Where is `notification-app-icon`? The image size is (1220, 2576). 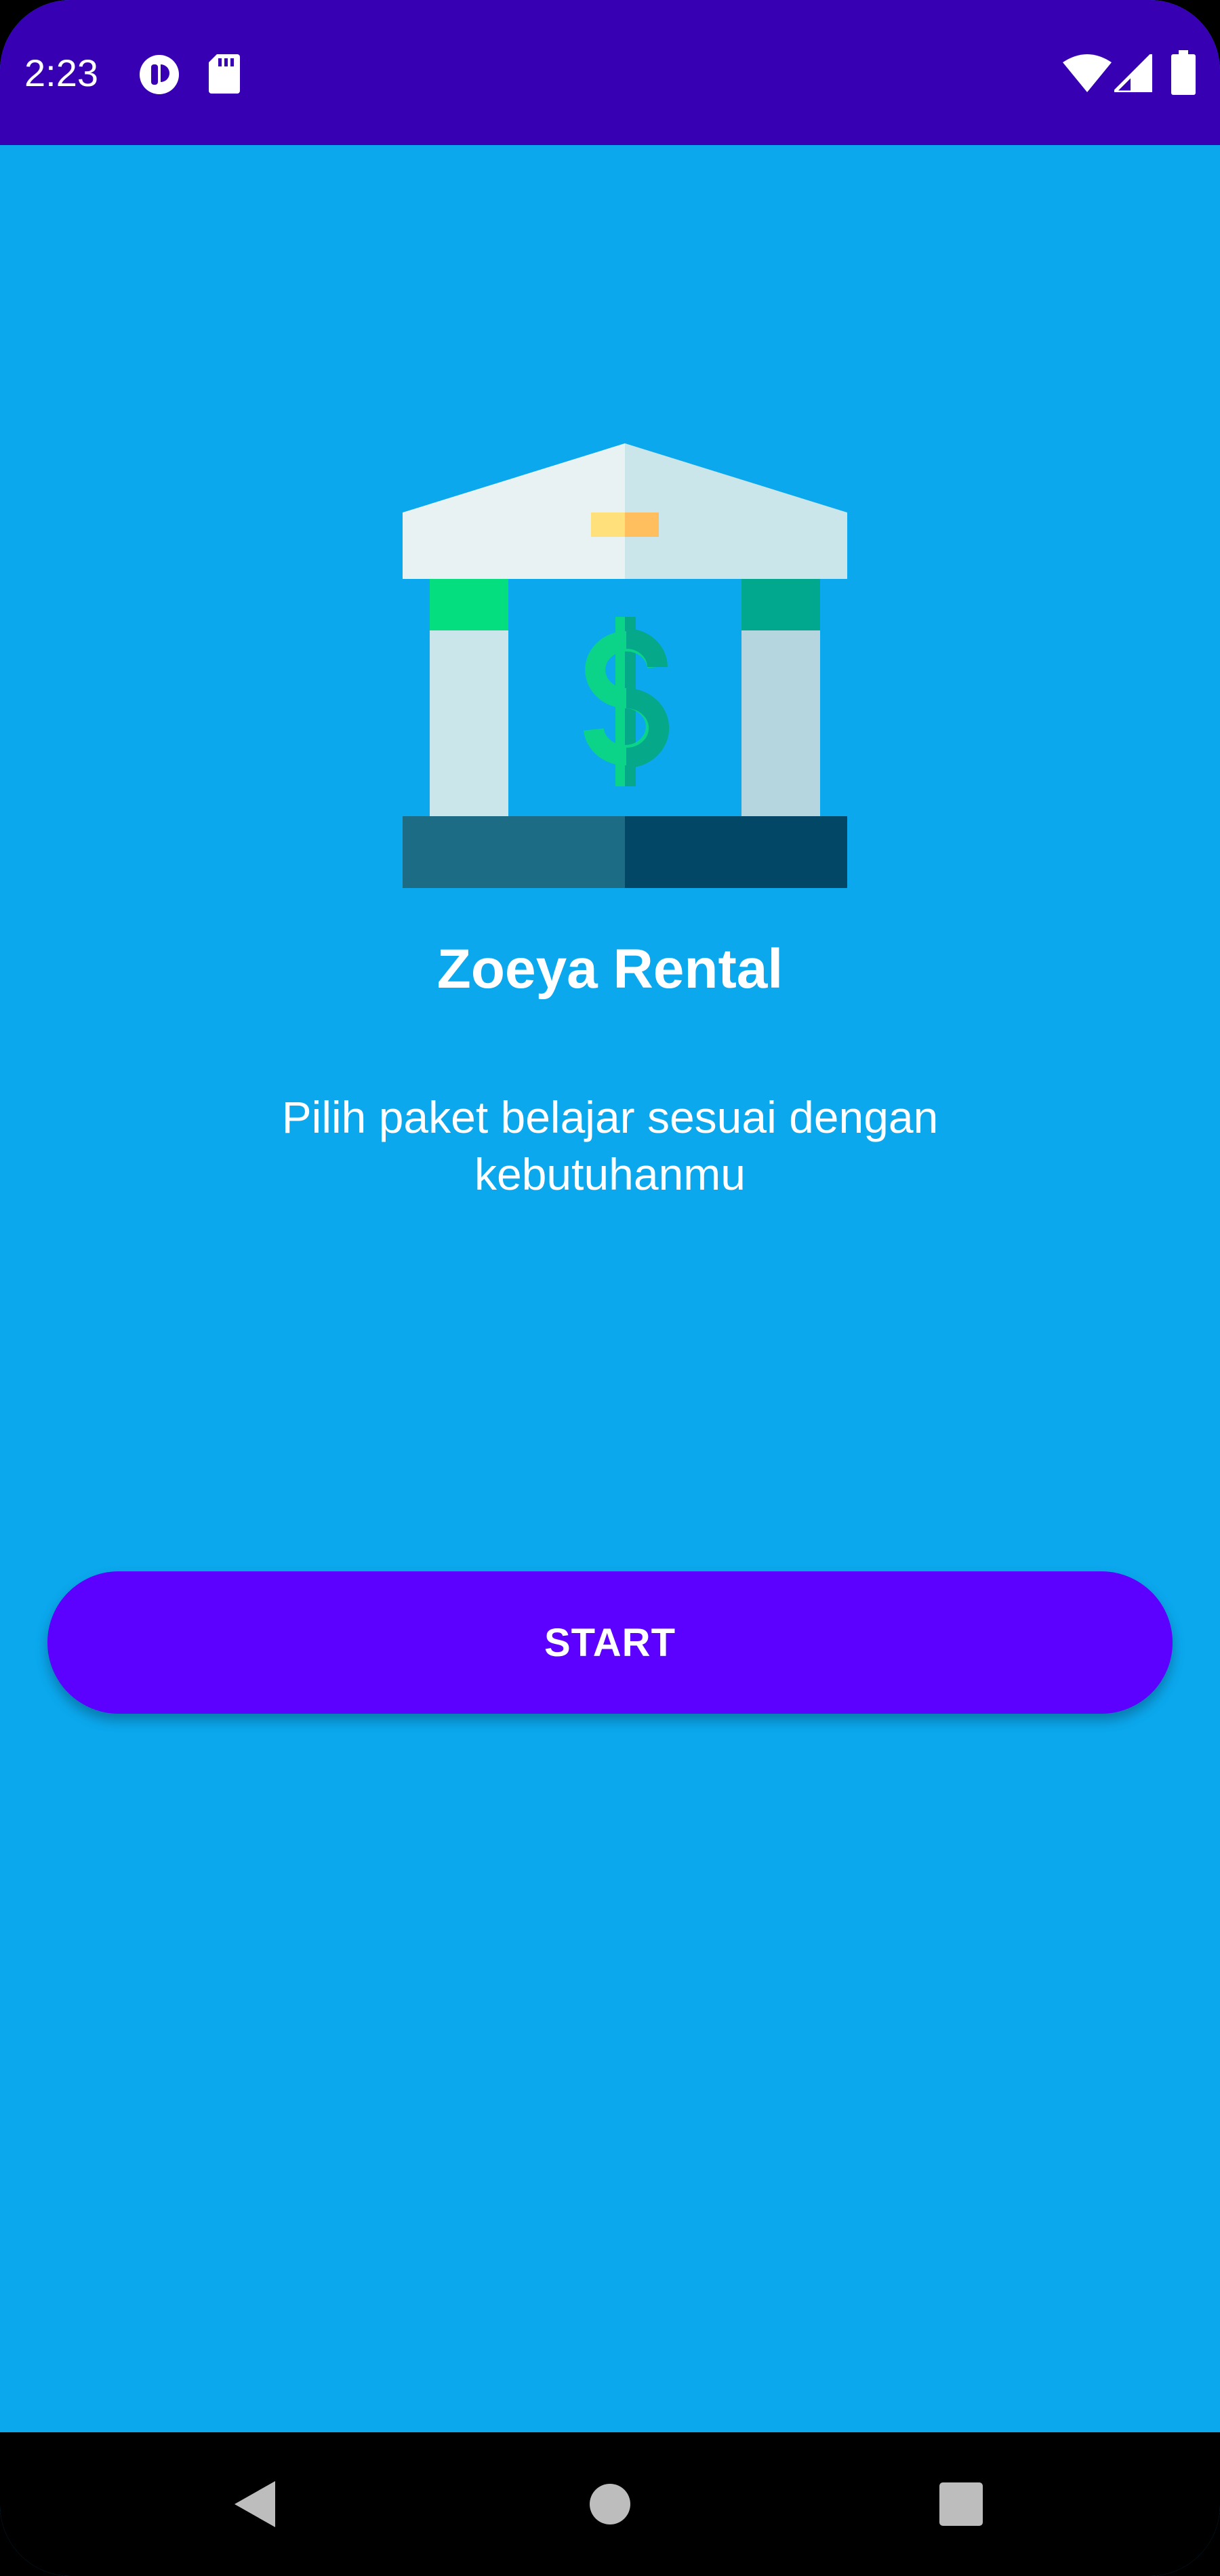 notification-app-icon is located at coordinates (160, 74).